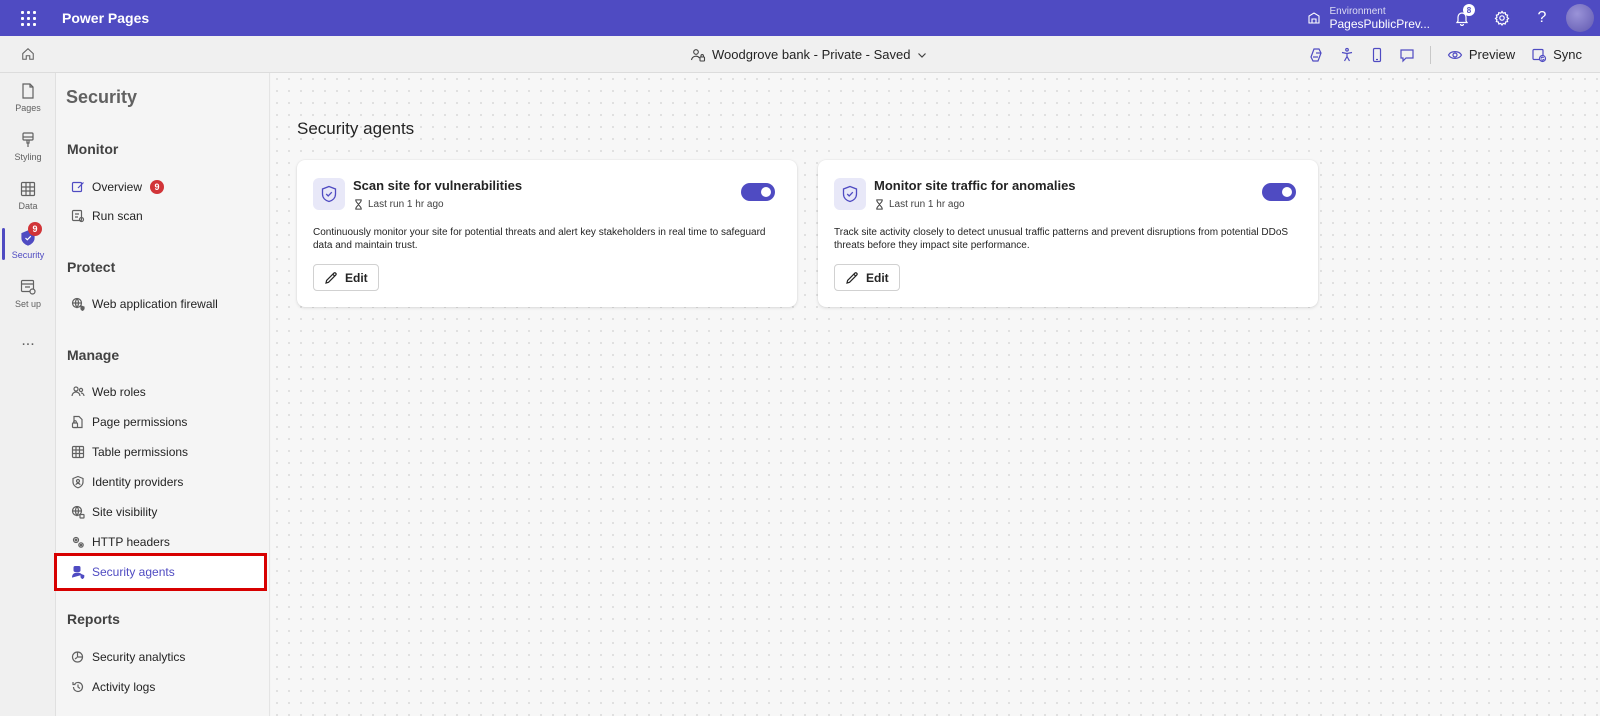 The width and height of the screenshot is (1600, 716). I want to click on pencil-icon, so click(331, 277).